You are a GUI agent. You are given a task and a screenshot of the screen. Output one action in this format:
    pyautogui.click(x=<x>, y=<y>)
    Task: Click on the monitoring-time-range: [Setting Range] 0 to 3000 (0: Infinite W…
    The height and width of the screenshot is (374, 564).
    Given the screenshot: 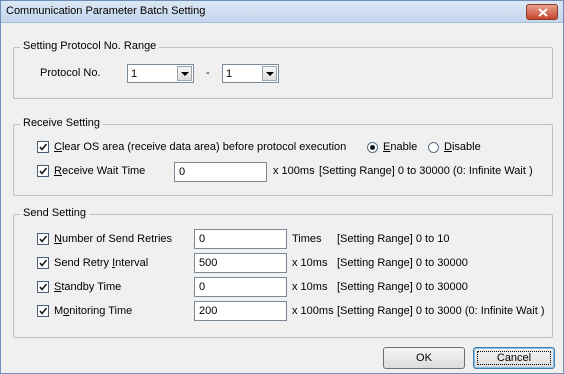 What is the action you would take?
    pyautogui.click(x=441, y=311)
    